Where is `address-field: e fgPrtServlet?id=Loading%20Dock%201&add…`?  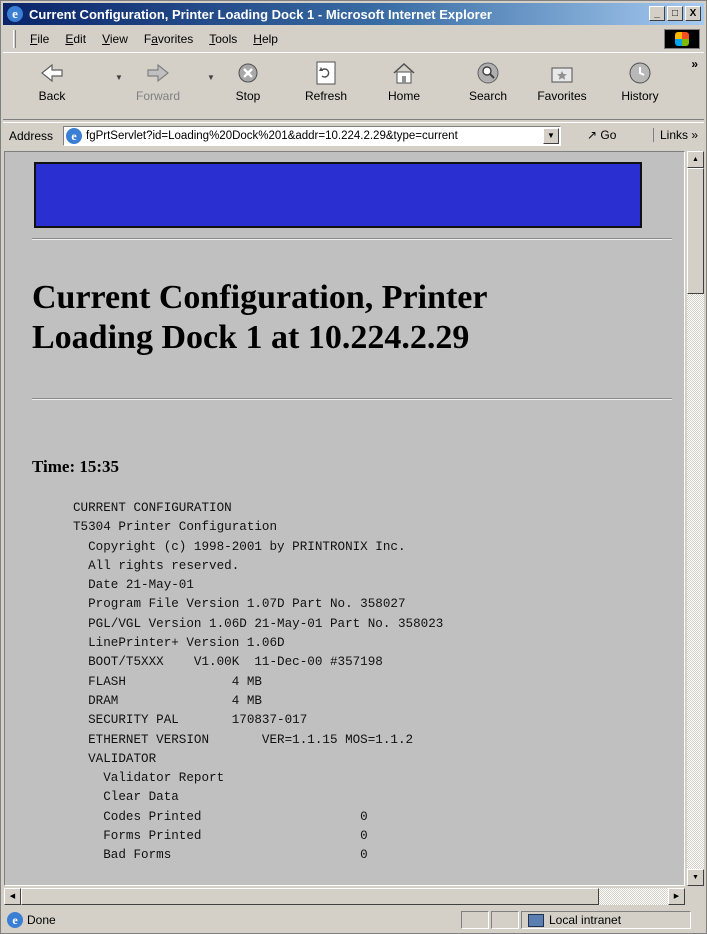 address-field: e fgPrtServlet?id=Loading%20Dock%201&add… is located at coordinates (312, 136).